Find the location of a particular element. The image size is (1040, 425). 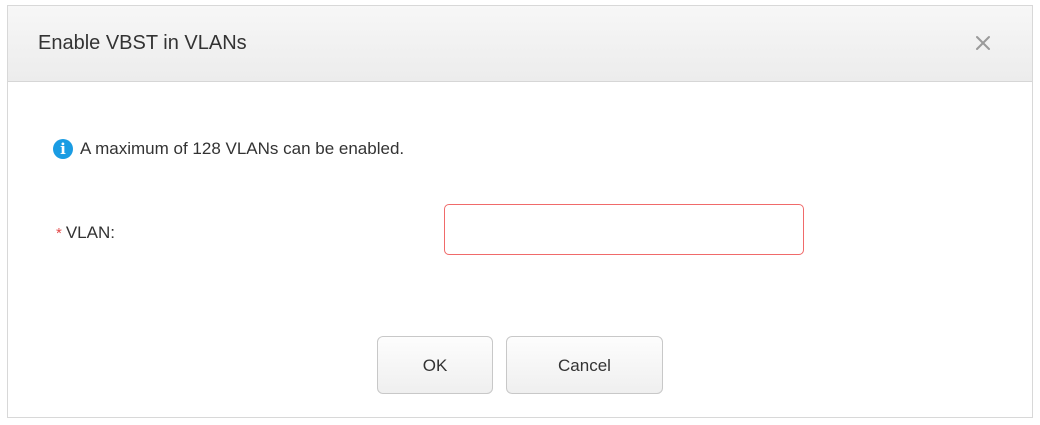

vlan-field-label: * VLAN: is located at coordinates (85, 233).